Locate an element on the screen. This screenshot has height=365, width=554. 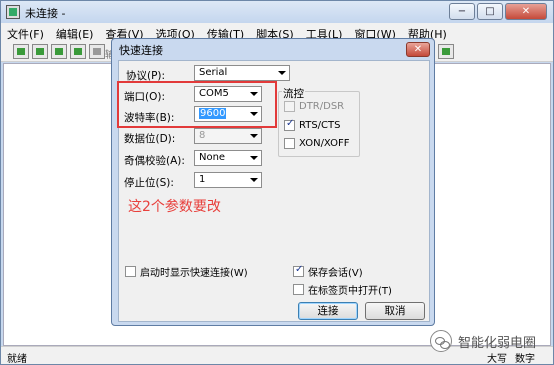
title-bar: 未连接 - − □ ✕ is located at coordinates (277, 12).